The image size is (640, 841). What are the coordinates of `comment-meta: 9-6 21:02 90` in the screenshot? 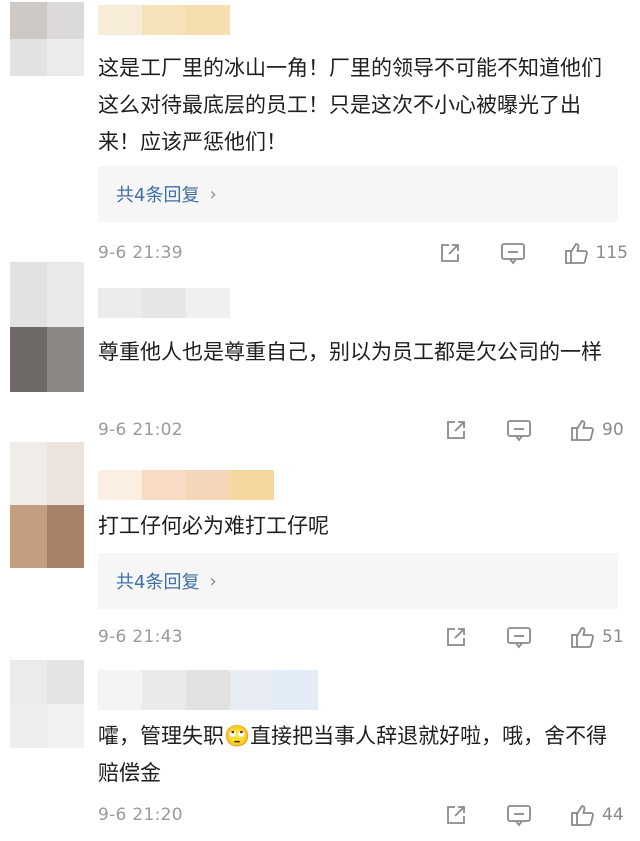 It's located at (363, 430).